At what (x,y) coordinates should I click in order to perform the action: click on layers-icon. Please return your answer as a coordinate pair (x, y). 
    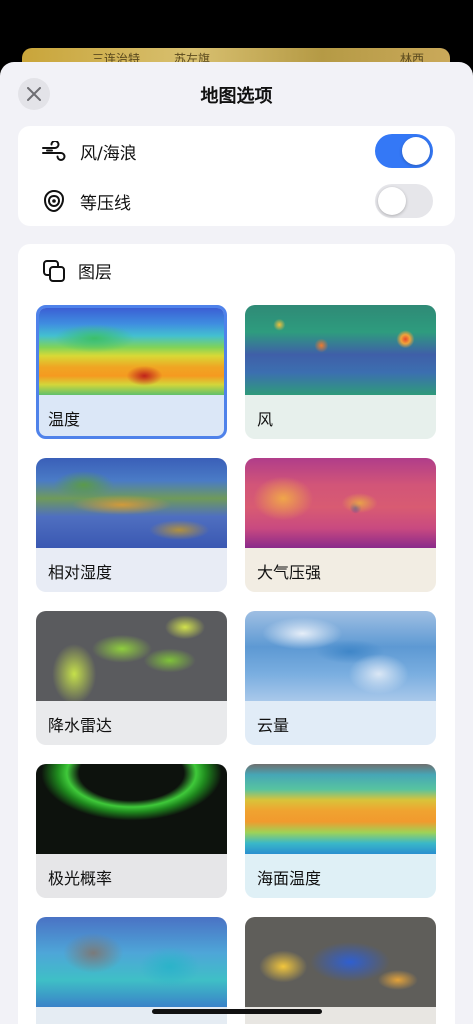
    Looking at the image, I should click on (54, 270).